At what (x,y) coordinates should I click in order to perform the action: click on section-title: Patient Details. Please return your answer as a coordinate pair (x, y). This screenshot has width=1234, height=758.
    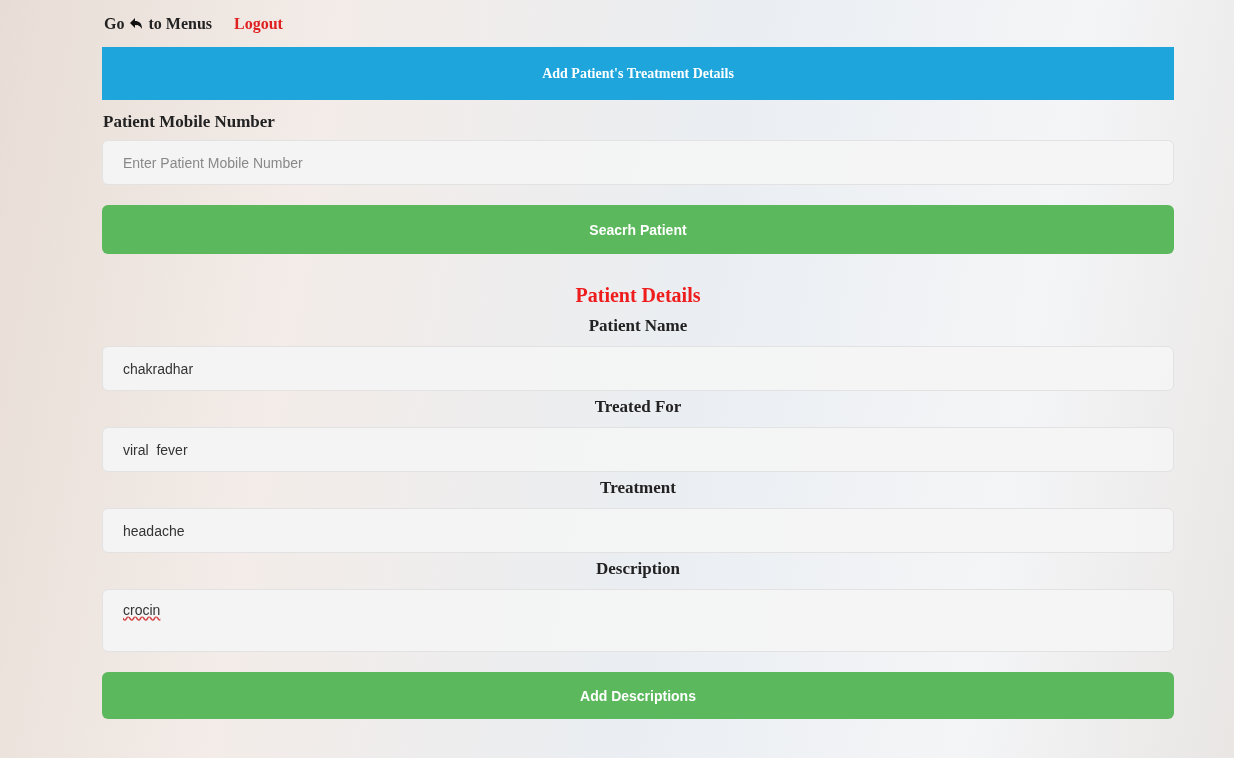
    Looking at the image, I should click on (638, 295).